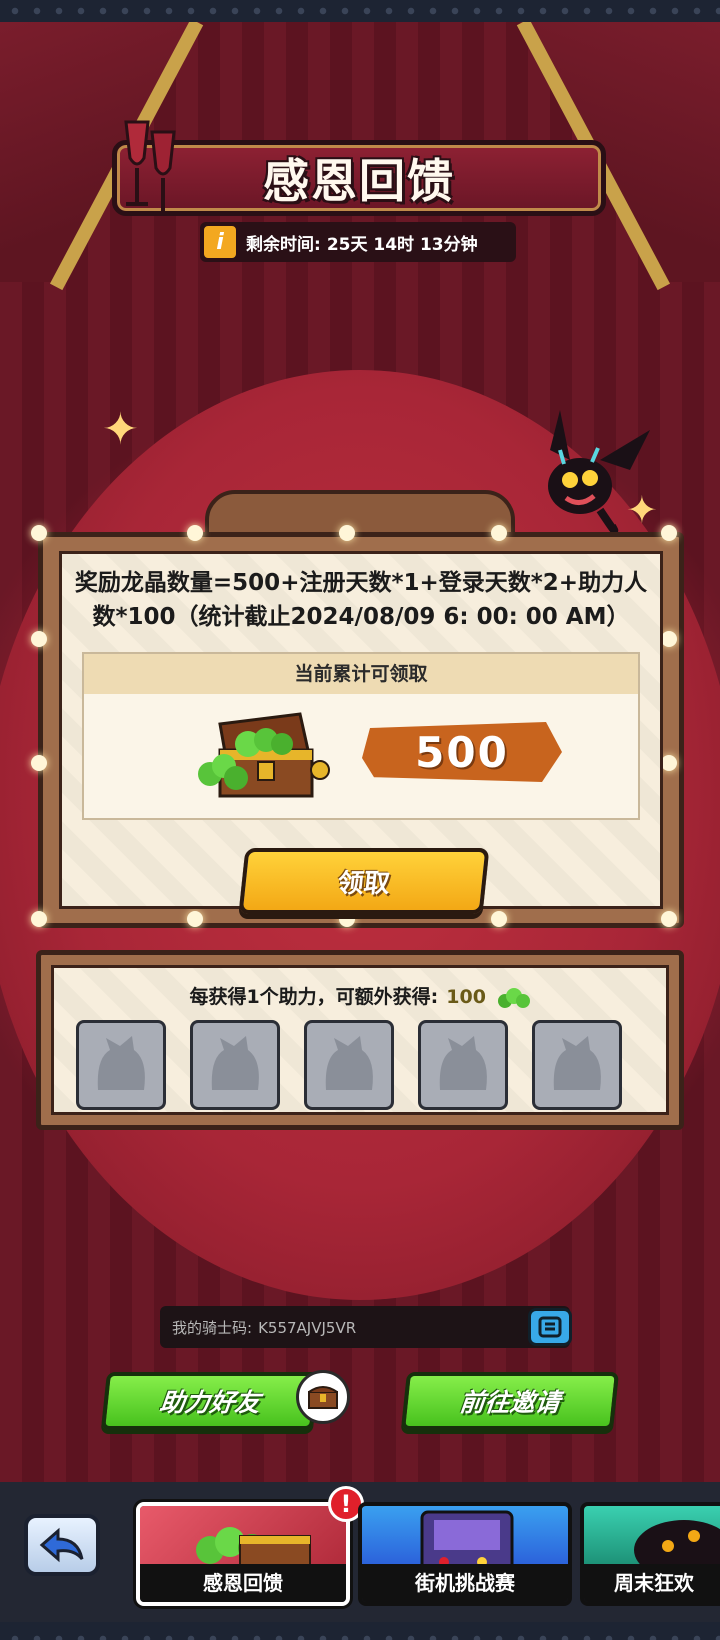 The image size is (720, 1640). What do you see at coordinates (466, 997) in the screenshot?
I see `helper-bonus-amount: 100` at bounding box center [466, 997].